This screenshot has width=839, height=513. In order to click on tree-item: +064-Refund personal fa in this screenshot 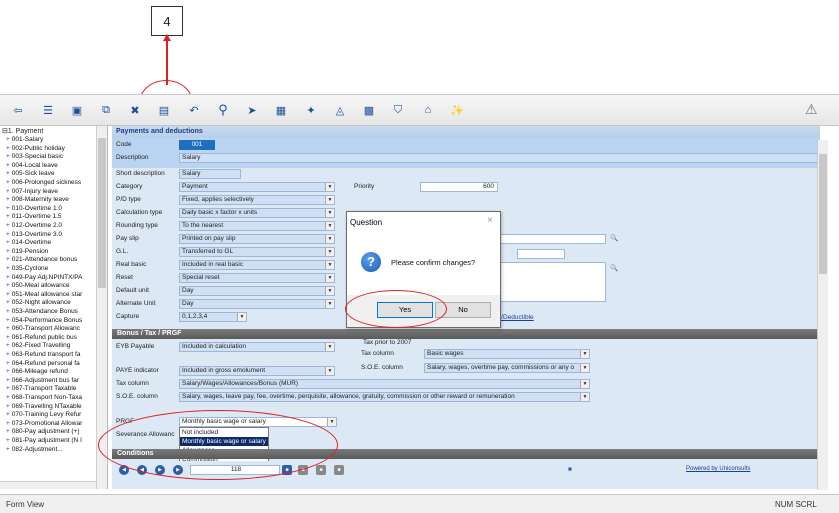, I will do `click(43, 363)`.